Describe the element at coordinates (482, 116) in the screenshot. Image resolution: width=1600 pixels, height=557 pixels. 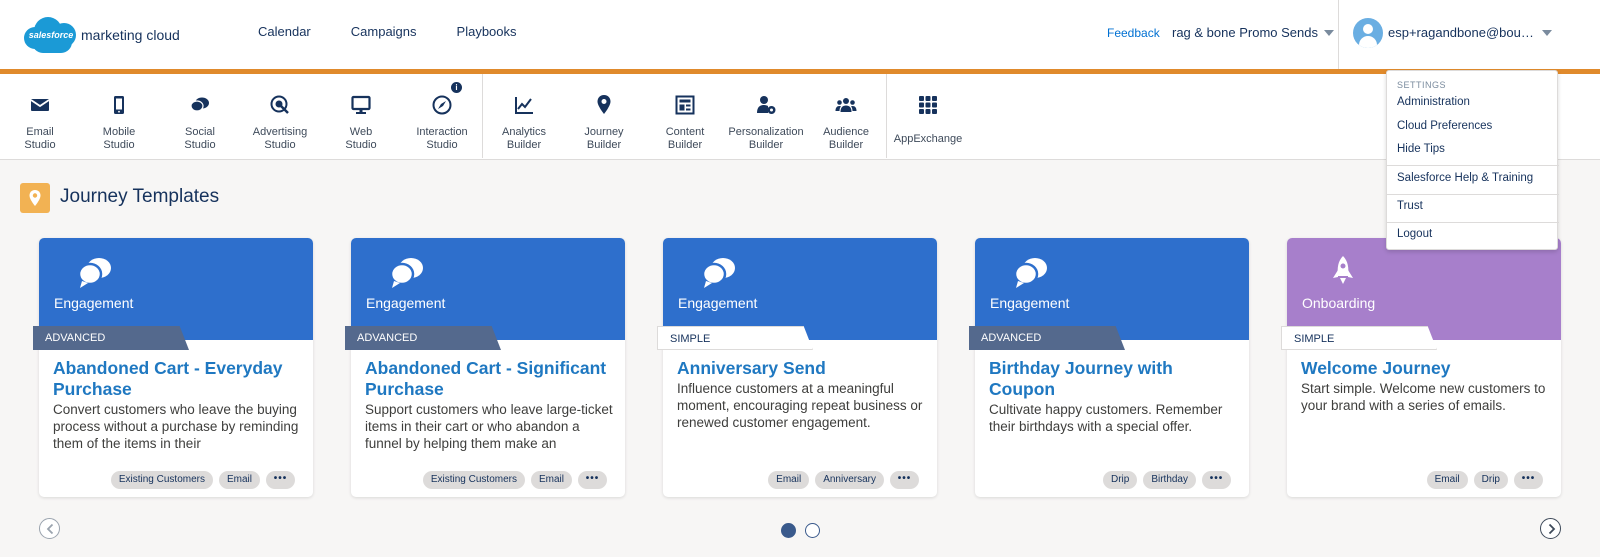
I see `app-group-divider` at that location.